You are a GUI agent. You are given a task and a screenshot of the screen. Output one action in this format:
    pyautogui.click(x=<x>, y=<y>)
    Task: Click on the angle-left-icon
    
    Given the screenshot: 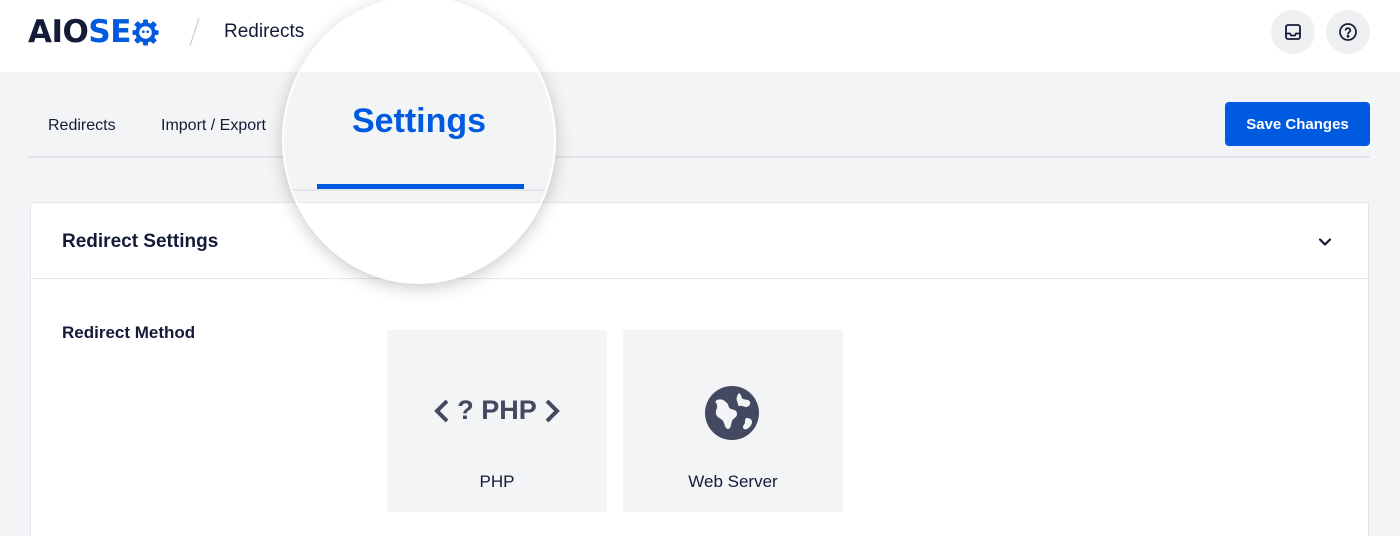 What is the action you would take?
    pyautogui.click(x=441, y=410)
    